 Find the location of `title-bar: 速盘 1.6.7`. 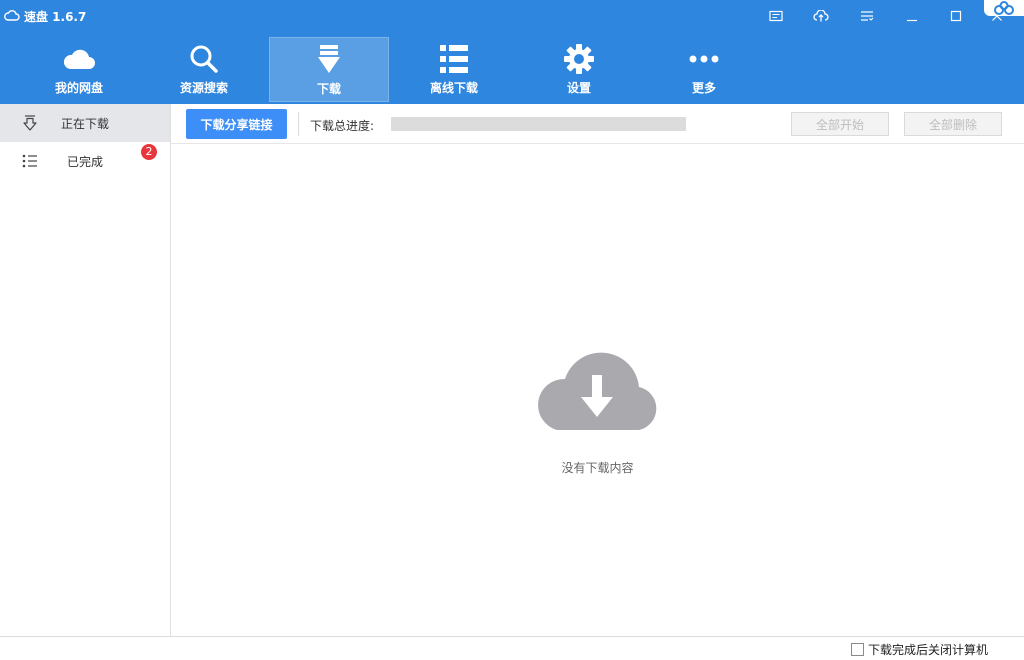

title-bar: 速盘 1.6.7 is located at coordinates (512, 16).